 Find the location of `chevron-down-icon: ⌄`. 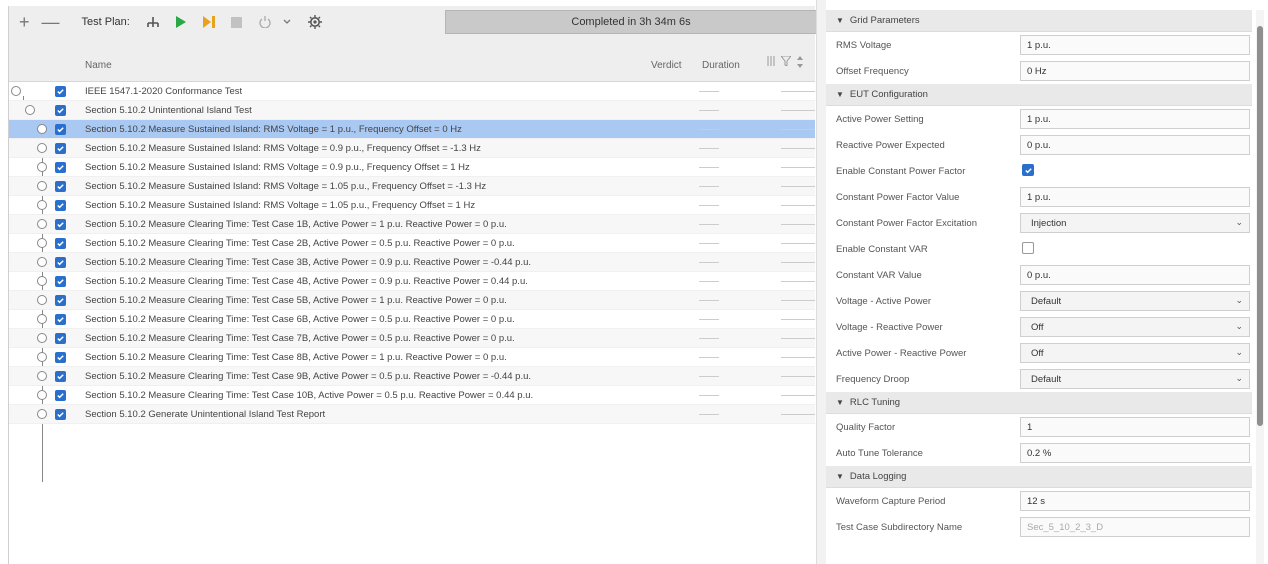

chevron-down-icon: ⌄ is located at coordinates (1239, 222).